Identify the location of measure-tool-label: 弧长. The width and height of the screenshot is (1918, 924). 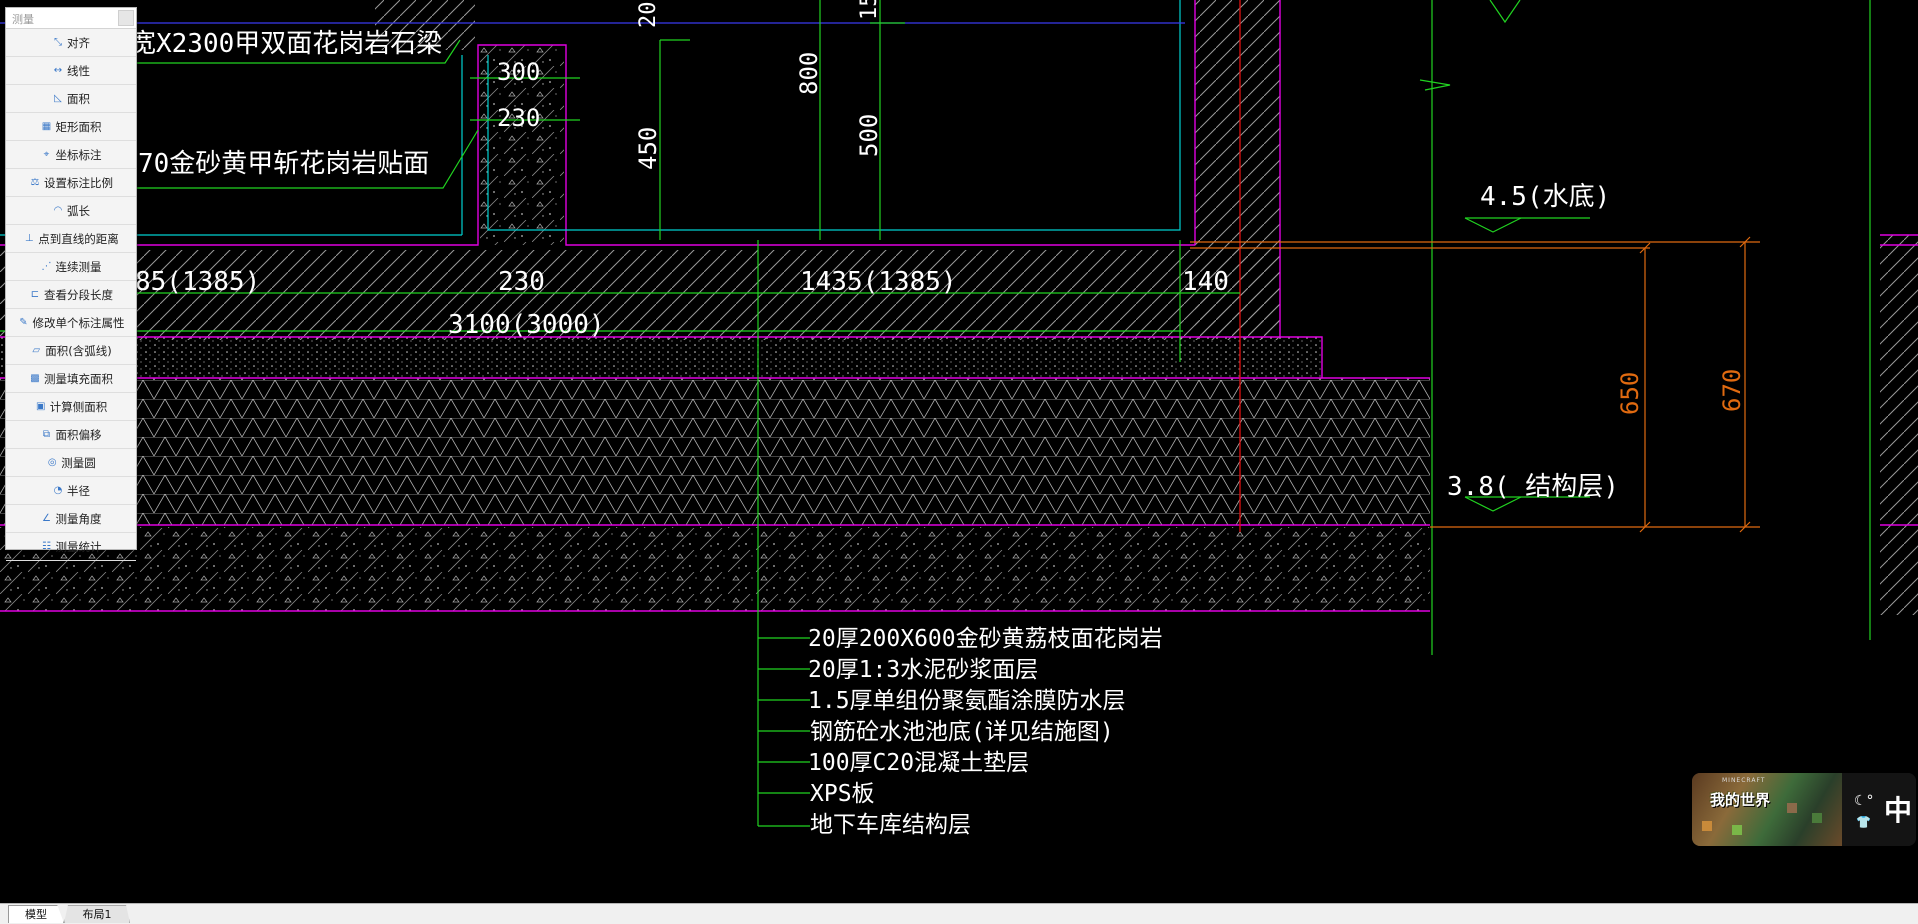
(78, 210).